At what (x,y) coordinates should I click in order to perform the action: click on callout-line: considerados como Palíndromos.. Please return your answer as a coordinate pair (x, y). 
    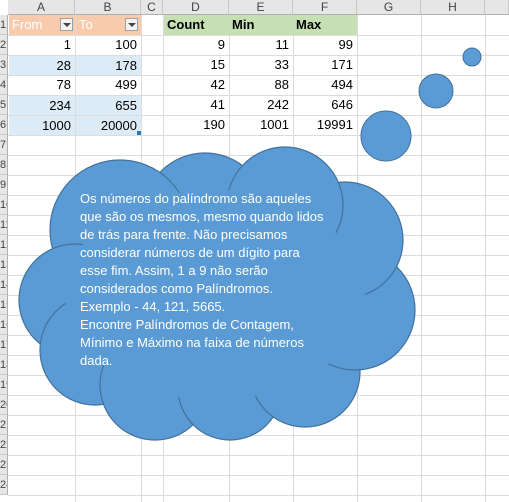
    Looking at the image, I should click on (176, 288).